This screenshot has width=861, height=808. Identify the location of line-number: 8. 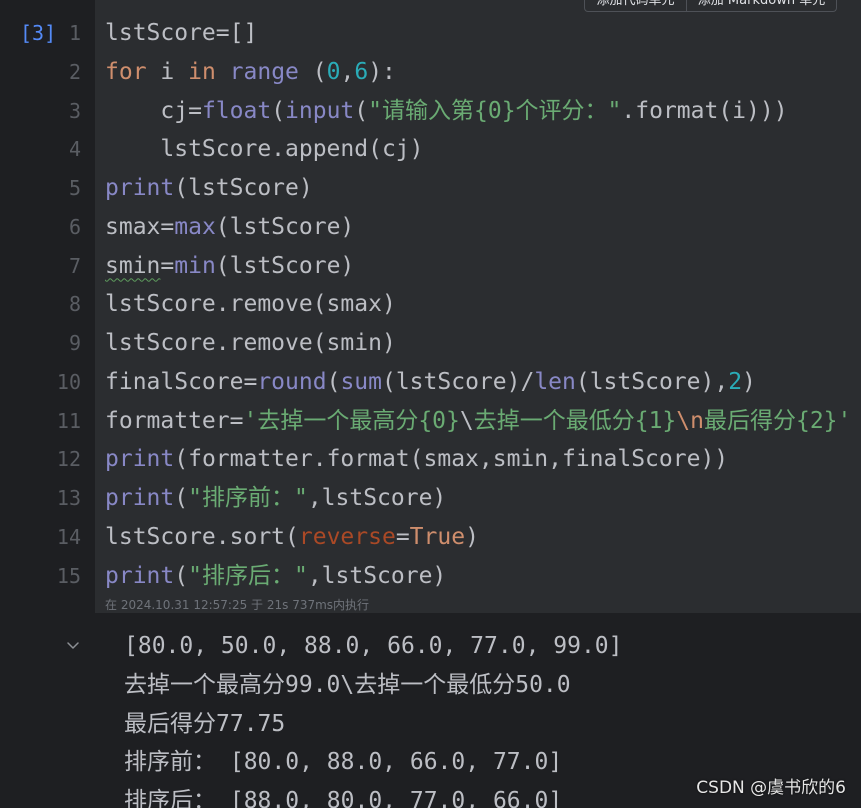
(74, 304).